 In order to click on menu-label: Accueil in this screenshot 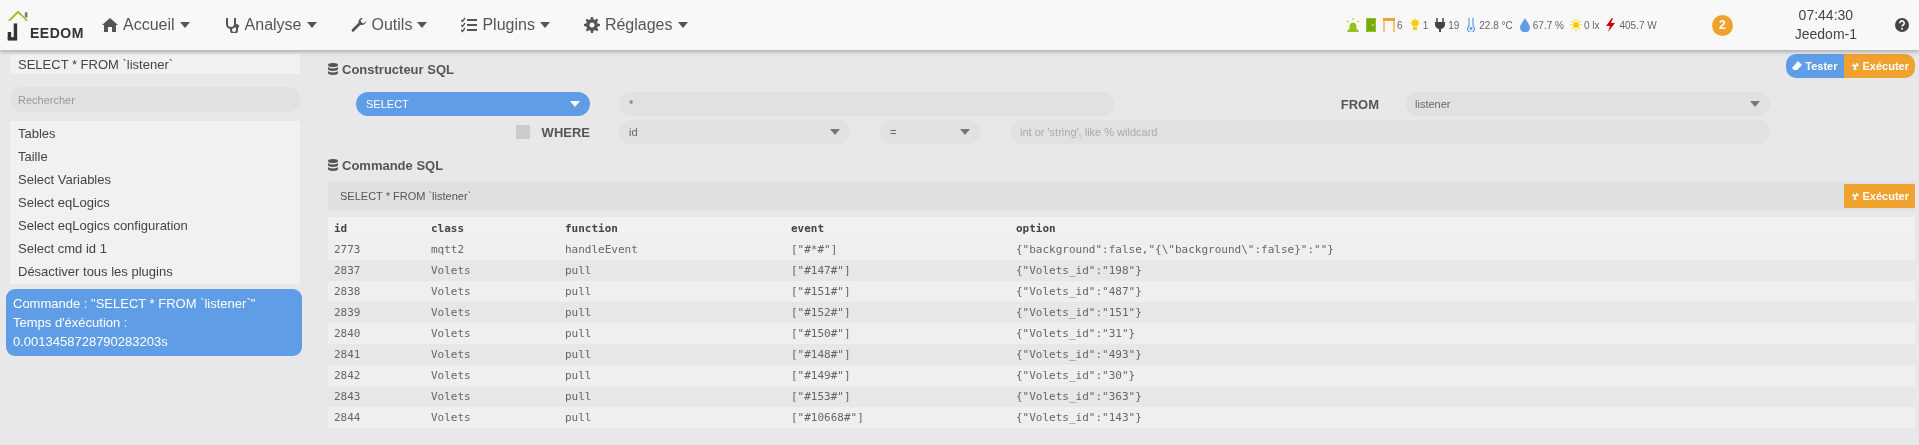, I will do `click(149, 25)`.